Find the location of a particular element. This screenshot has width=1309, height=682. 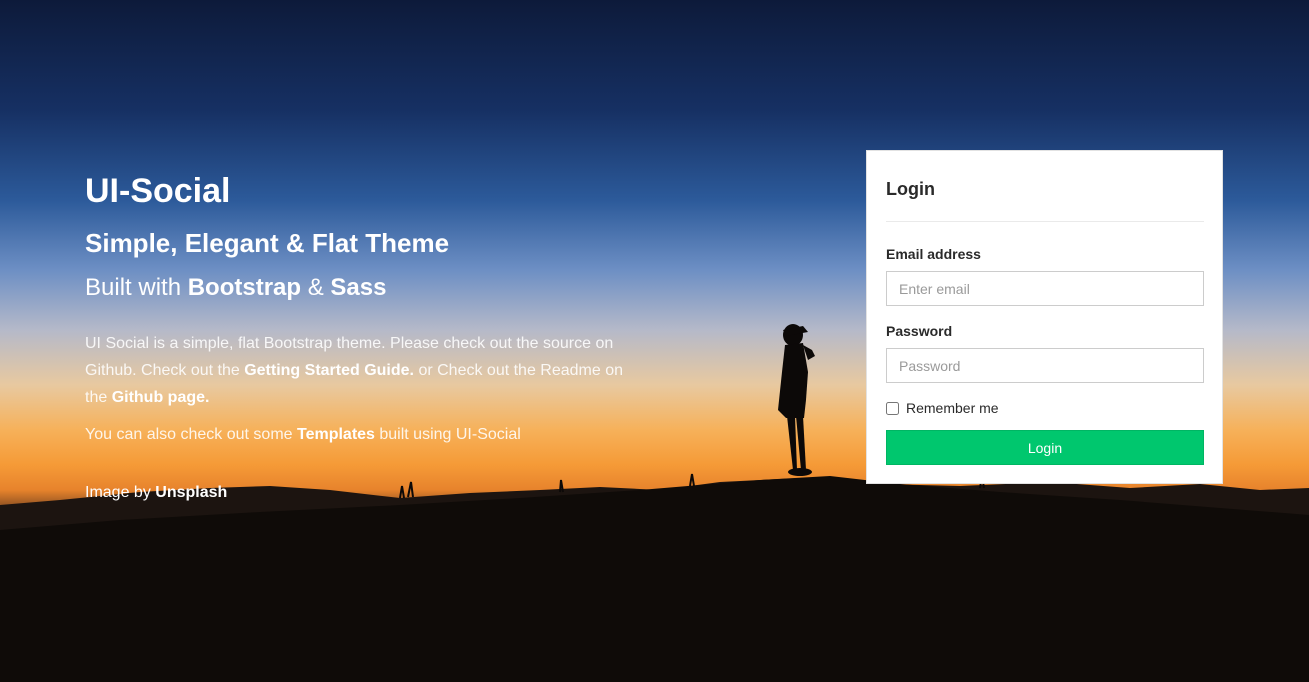

remember-me: Remember me is located at coordinates (942, 408).